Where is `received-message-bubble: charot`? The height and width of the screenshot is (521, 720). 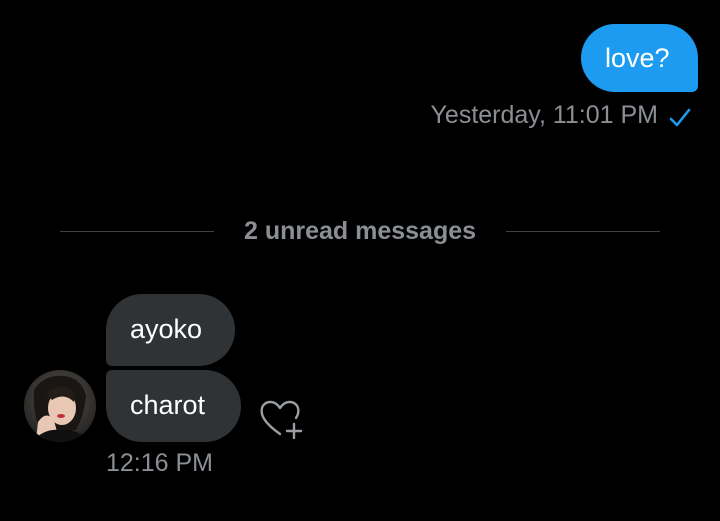 received-message-bubble: charot is located at coordinates (173, 406).